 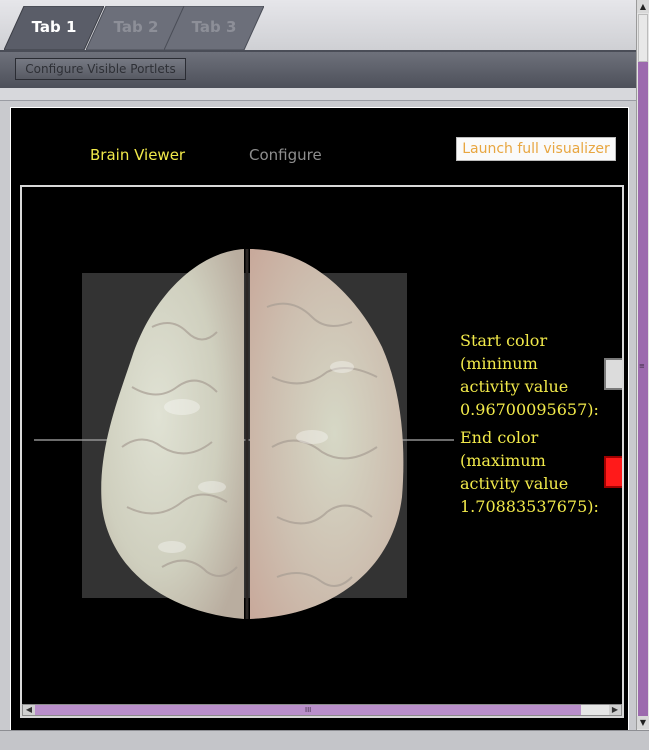 I want to click on start-color-line3: activity value, so click(x=514, y=386).